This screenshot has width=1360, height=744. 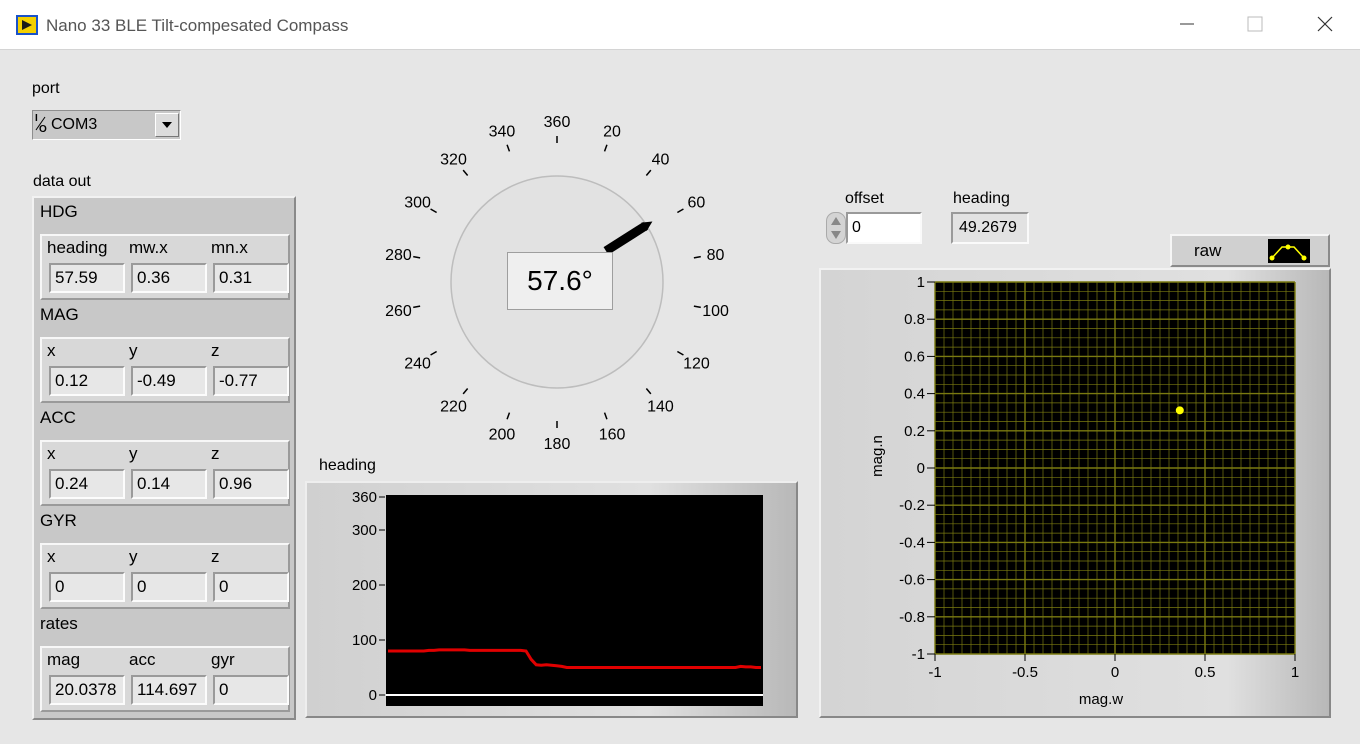 What do you see at coordinates (417, 364) in the screenshot?
I see `gauge-tick-label: 240` at bounding box center [417, 364].